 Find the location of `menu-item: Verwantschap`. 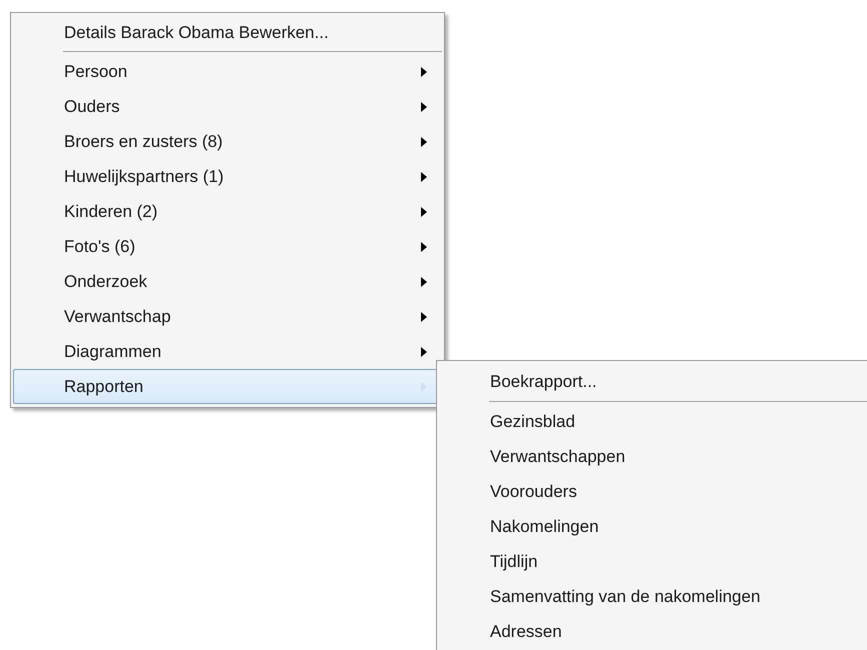

menu-item: Verwantschap is located at coordinates (227, 316).